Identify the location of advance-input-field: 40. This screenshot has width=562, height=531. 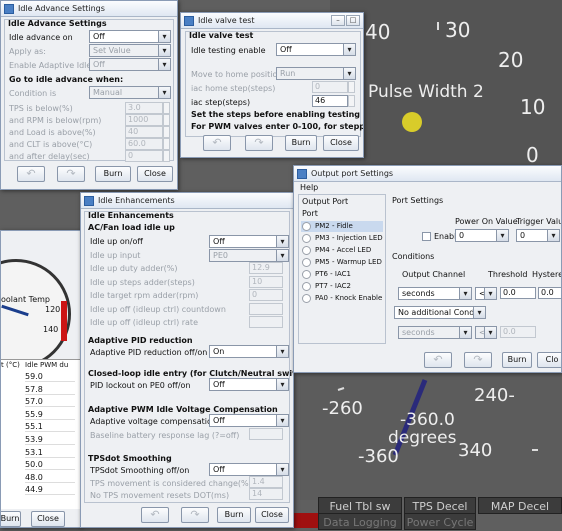
(144, 132).